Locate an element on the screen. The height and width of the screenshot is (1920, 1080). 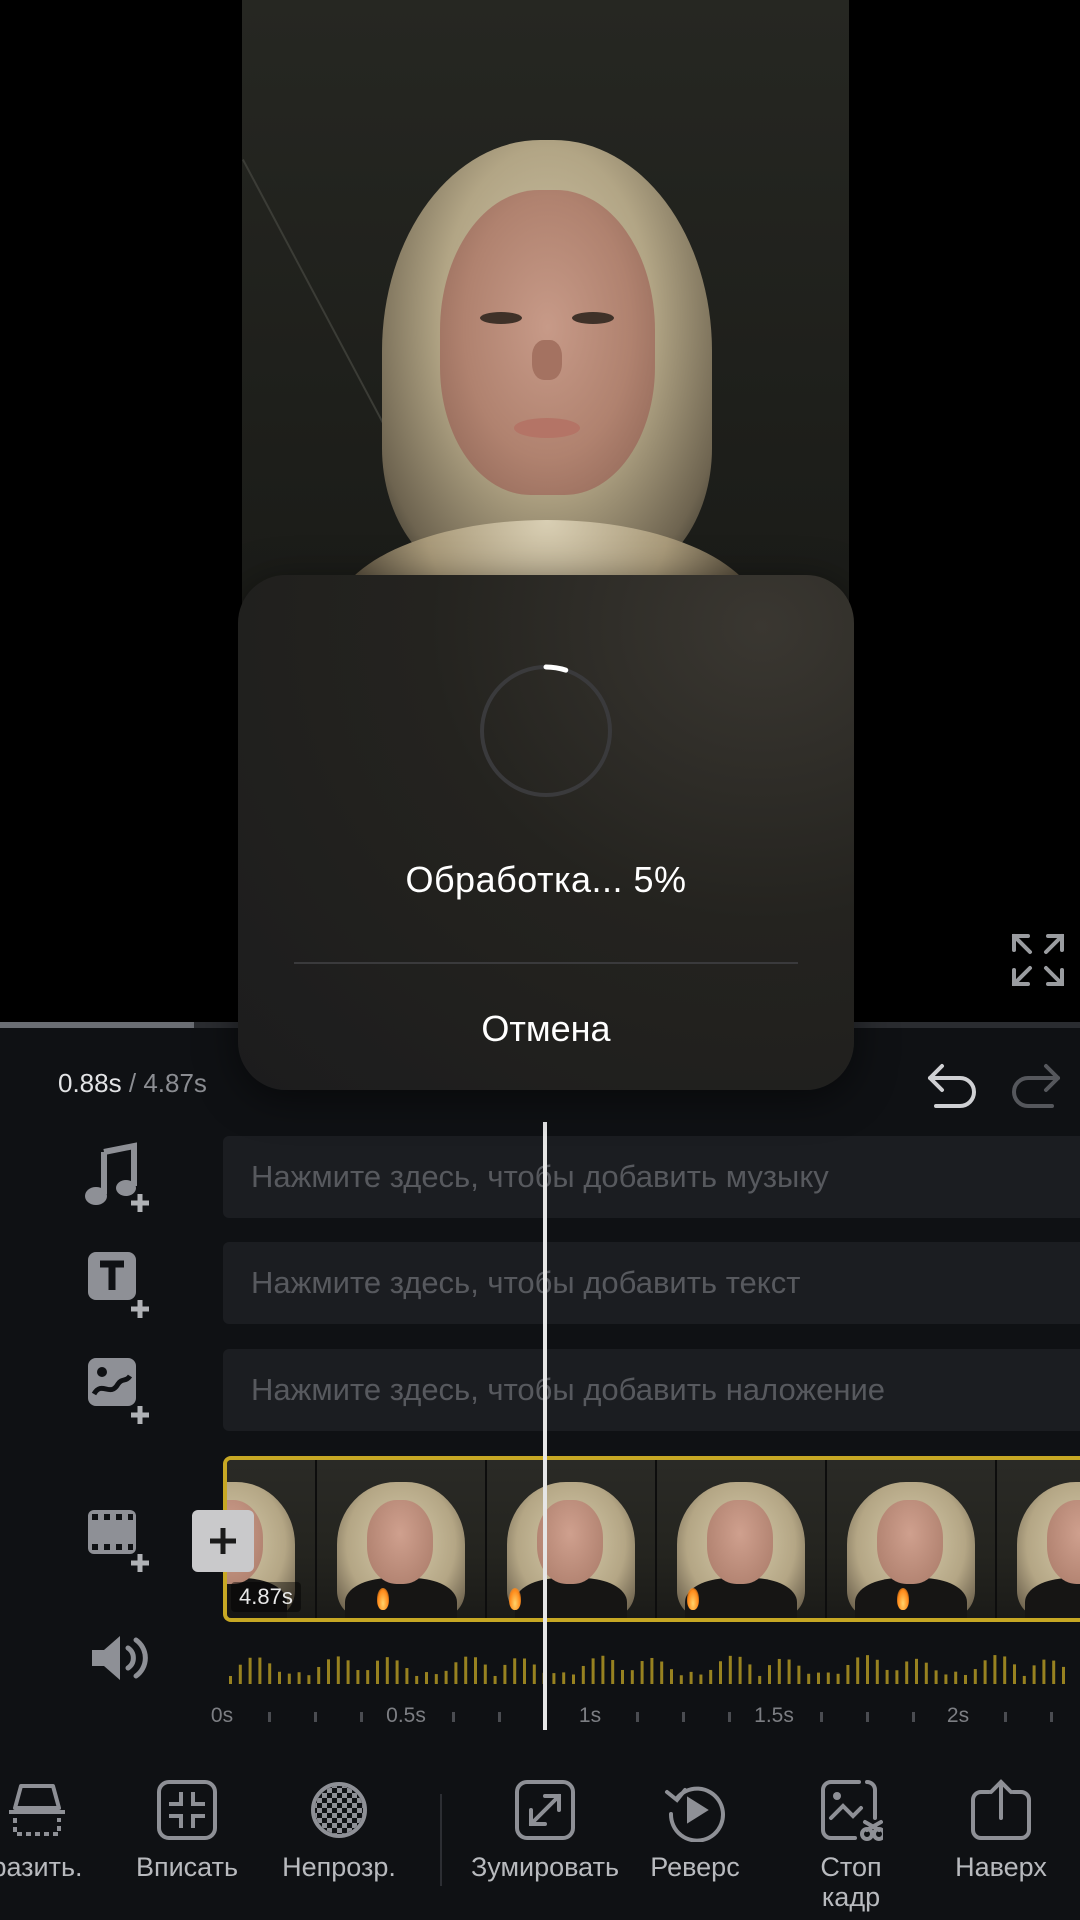
clip-duration-label: 4.87s is located at coordinates (266, 1597).